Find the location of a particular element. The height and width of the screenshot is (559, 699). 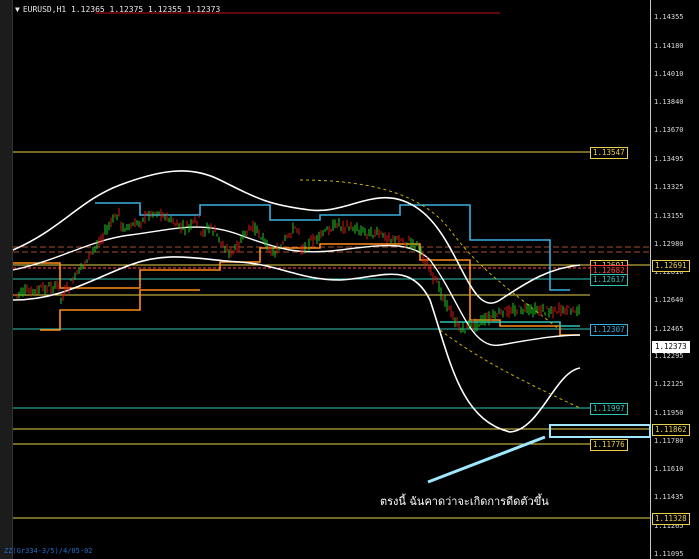

axis-tick-label: 1.13325 is located at coordinates (669, 187).